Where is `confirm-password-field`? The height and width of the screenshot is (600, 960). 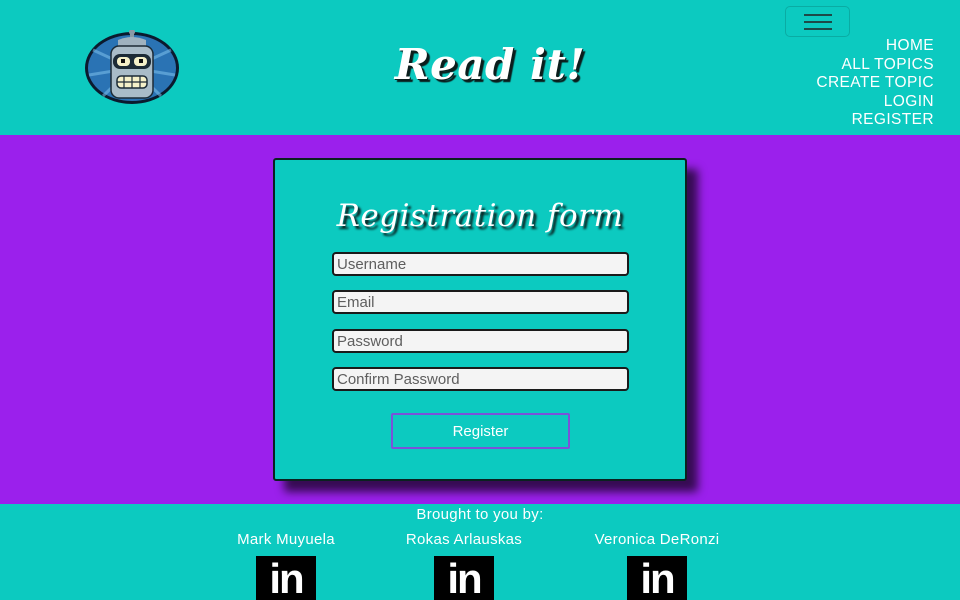 confirm-password-field is located at coordinates (480, 379).